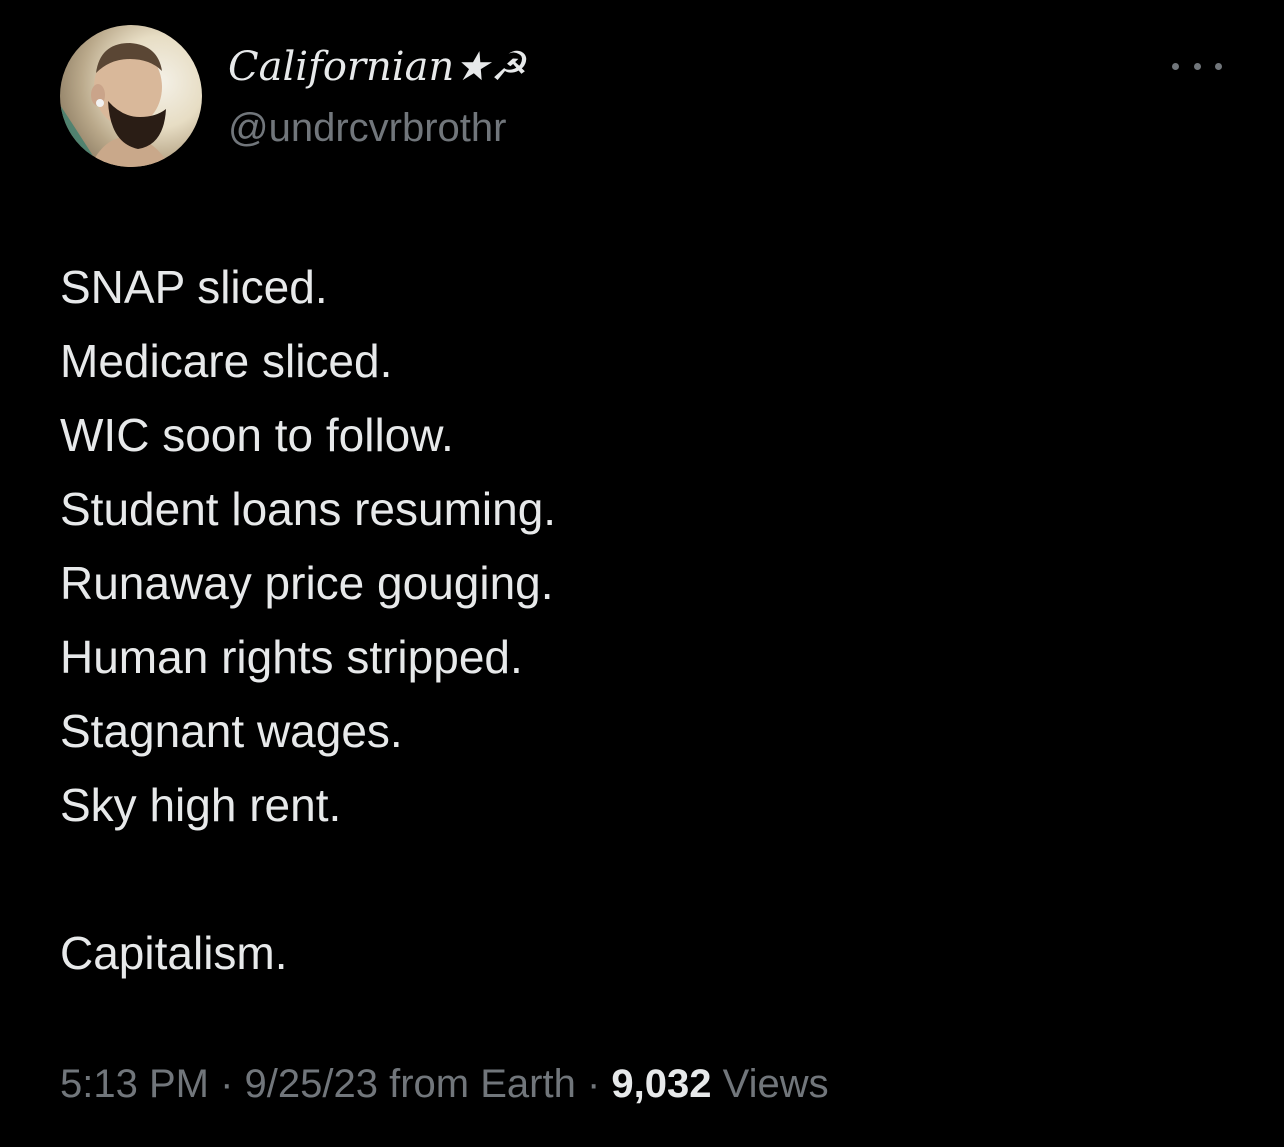 The image size is (1284, 1147). I want to click on views-label: Views, so click(775, 1084).